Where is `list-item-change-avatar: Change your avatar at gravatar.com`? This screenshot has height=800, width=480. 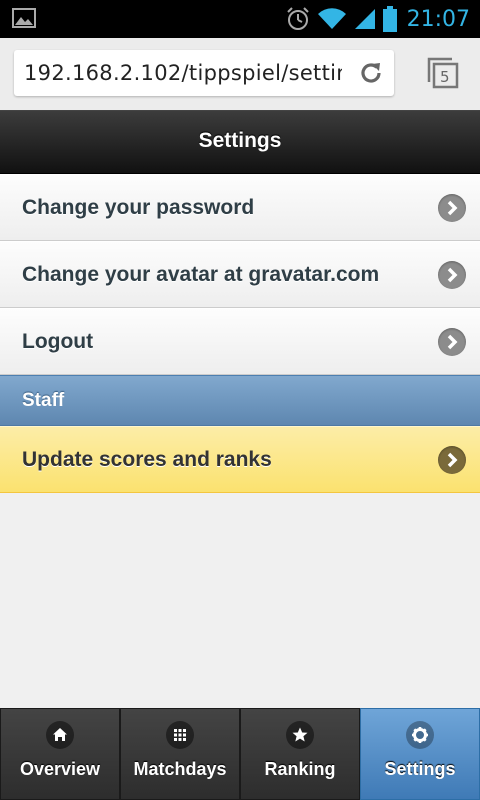 list-item-change-avatar: Change your avatar at gravatar.com is located at coordinates (240, 274).